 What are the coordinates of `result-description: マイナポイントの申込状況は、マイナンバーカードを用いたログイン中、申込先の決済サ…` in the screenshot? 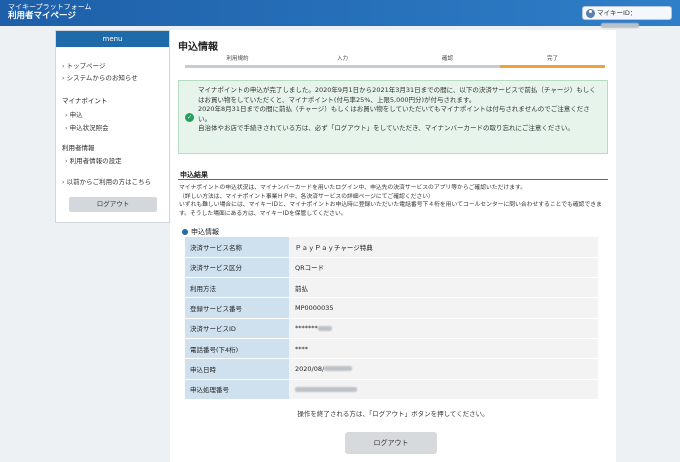 It's located at (394, 201).